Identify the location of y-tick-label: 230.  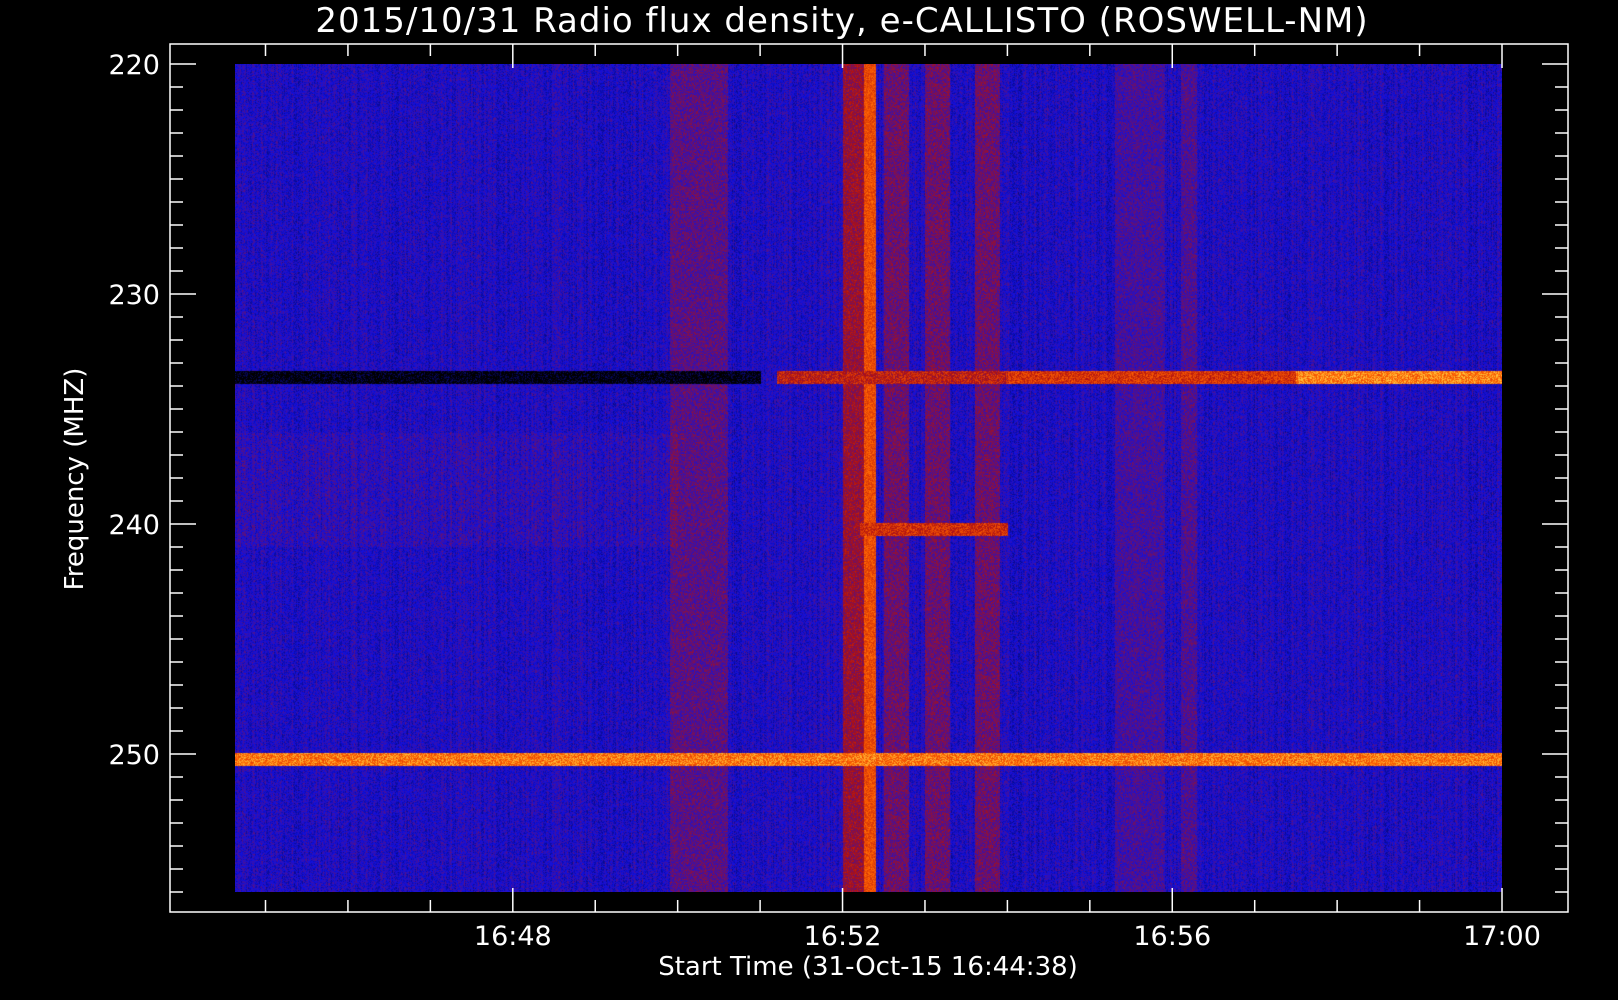
(134, 295).